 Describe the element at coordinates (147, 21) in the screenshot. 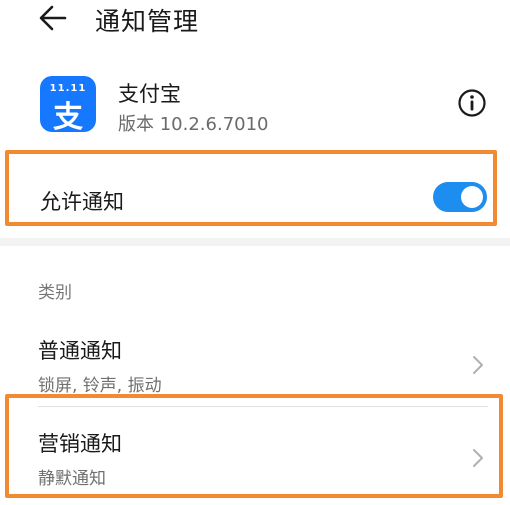

I see `page-title: 通知管理` at that location.